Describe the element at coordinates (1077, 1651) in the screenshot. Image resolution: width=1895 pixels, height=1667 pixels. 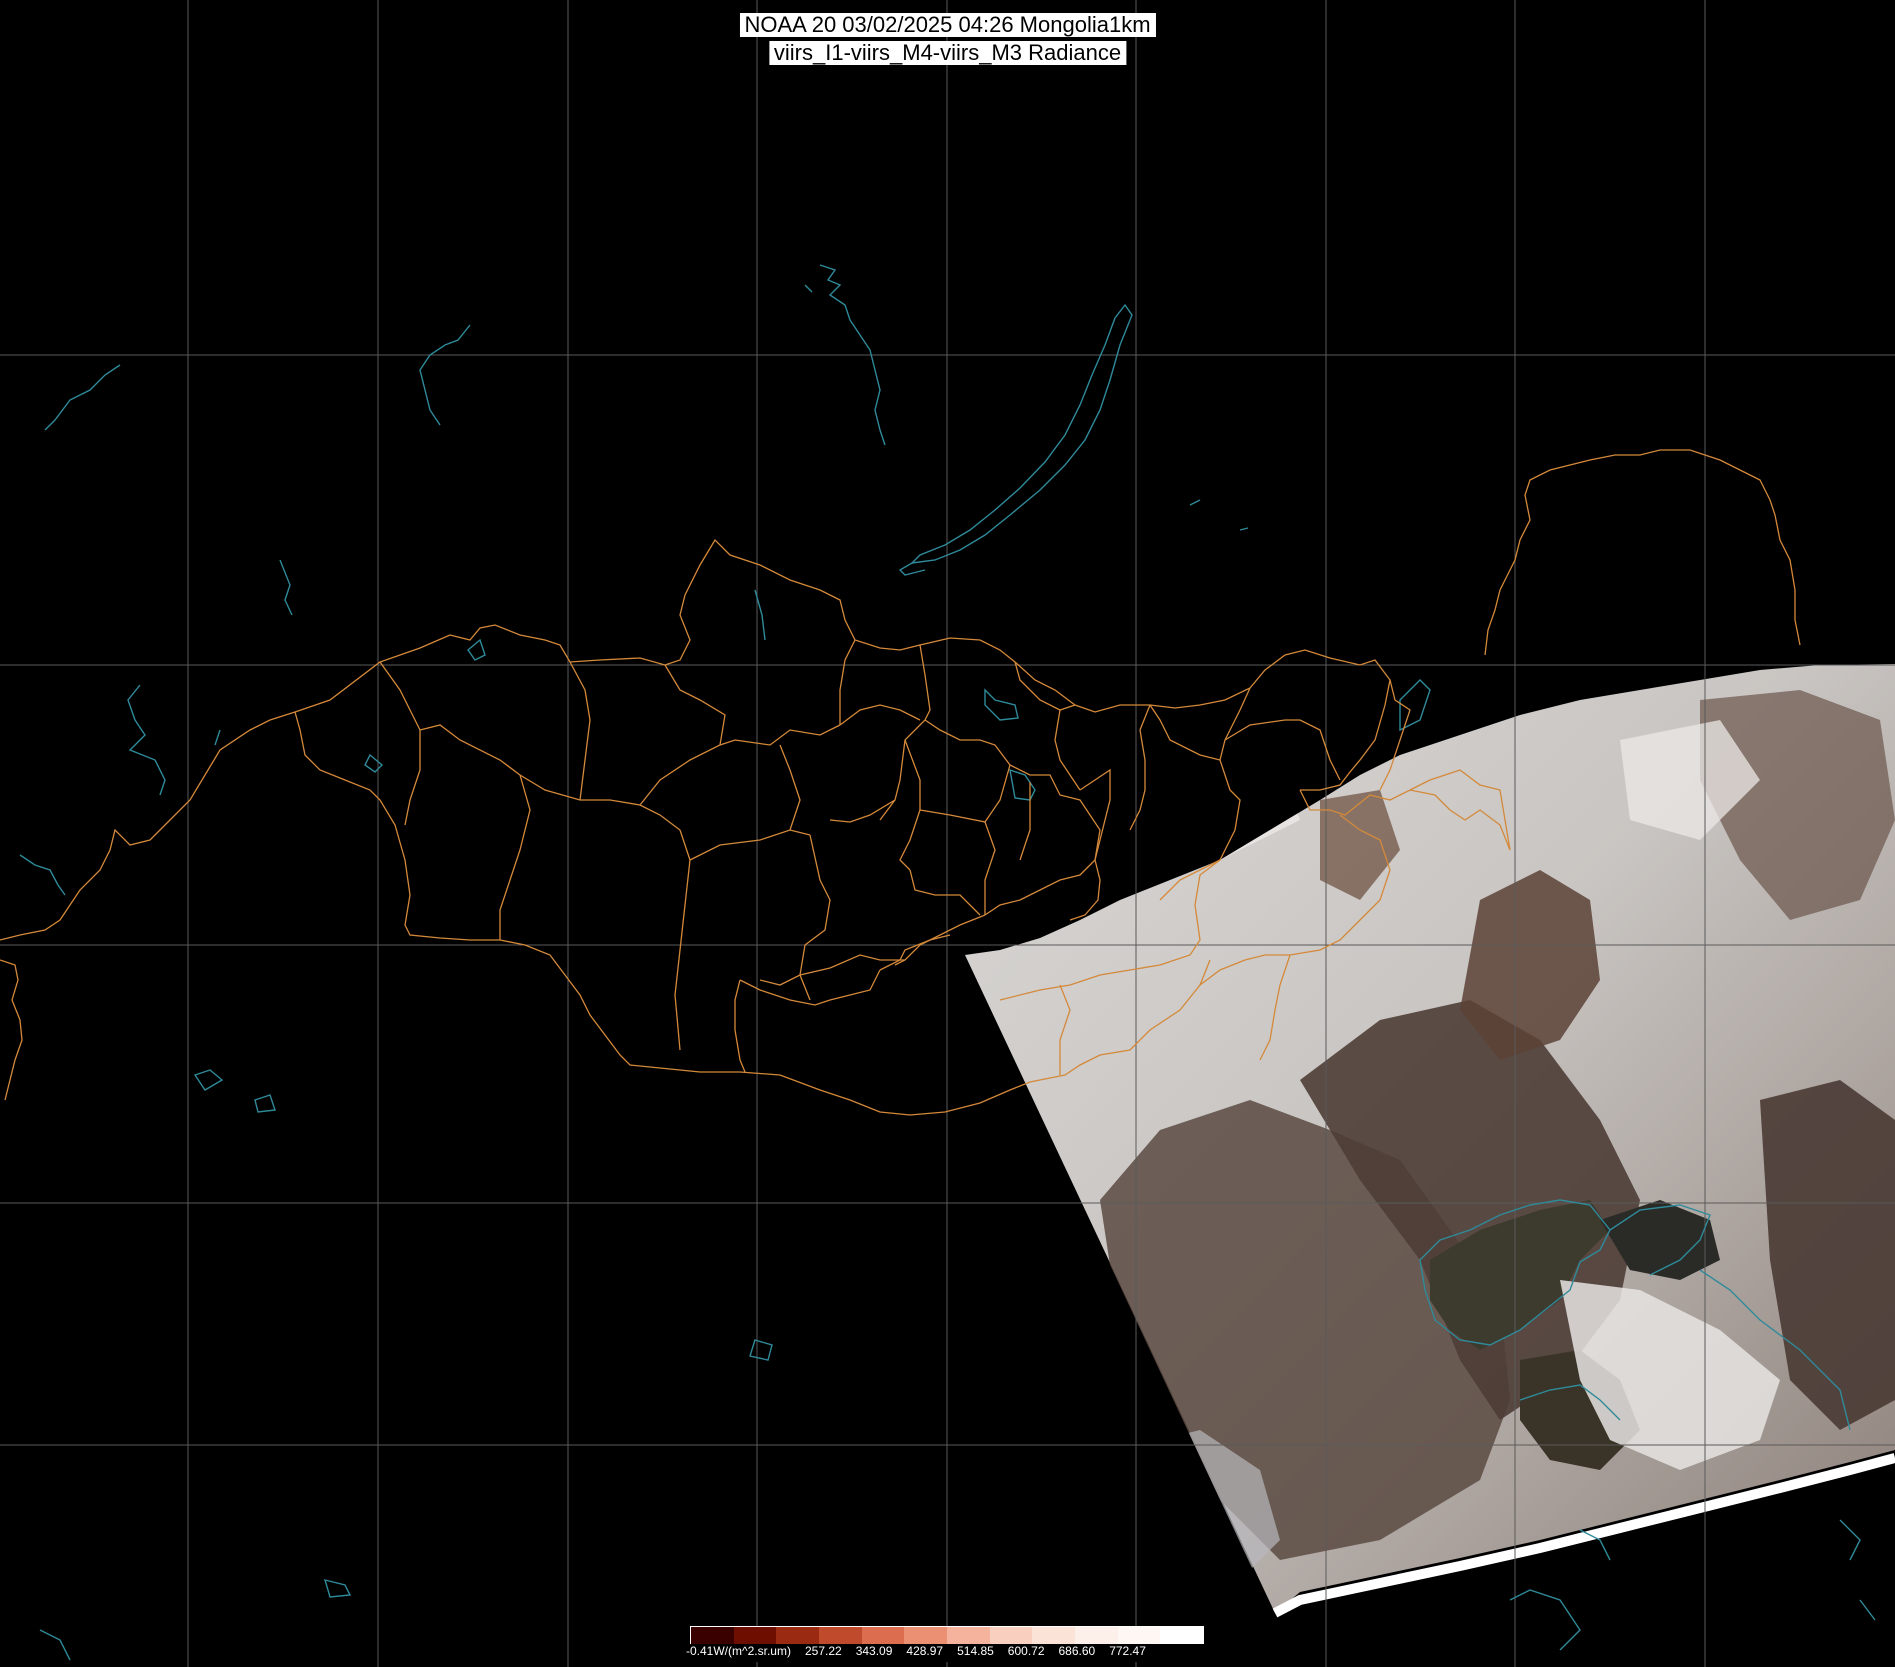
I see `colorbar-tick-label: 686.60` at that location.